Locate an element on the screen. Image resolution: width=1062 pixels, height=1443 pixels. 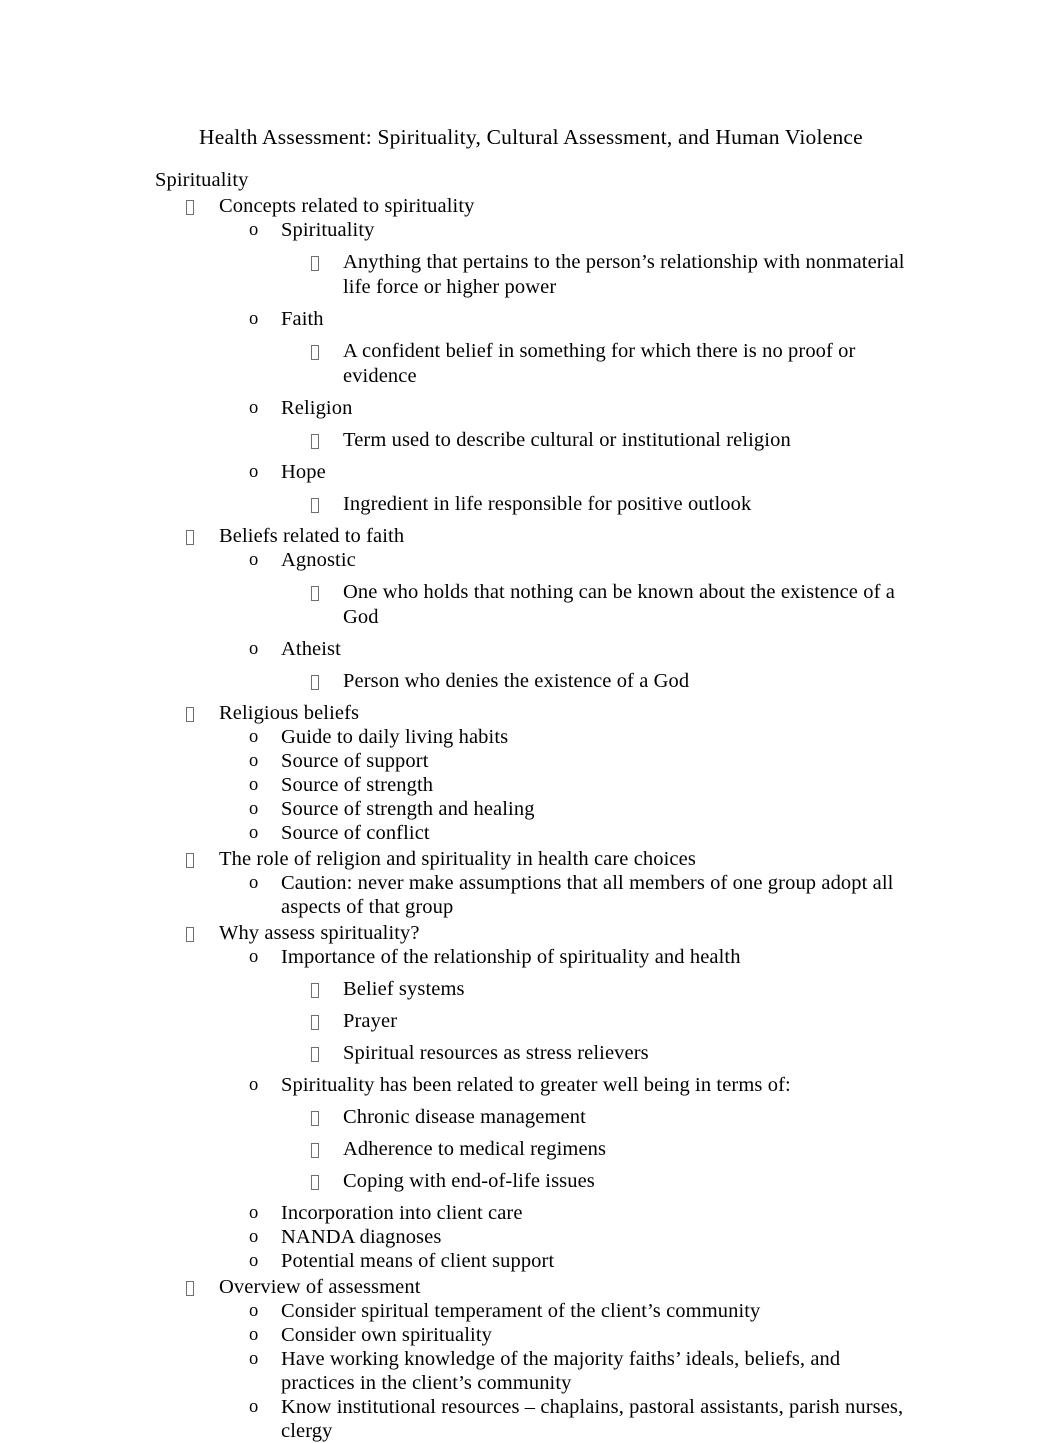
outline-item-label: Religious beliefs is located at coordinates (289, 713).